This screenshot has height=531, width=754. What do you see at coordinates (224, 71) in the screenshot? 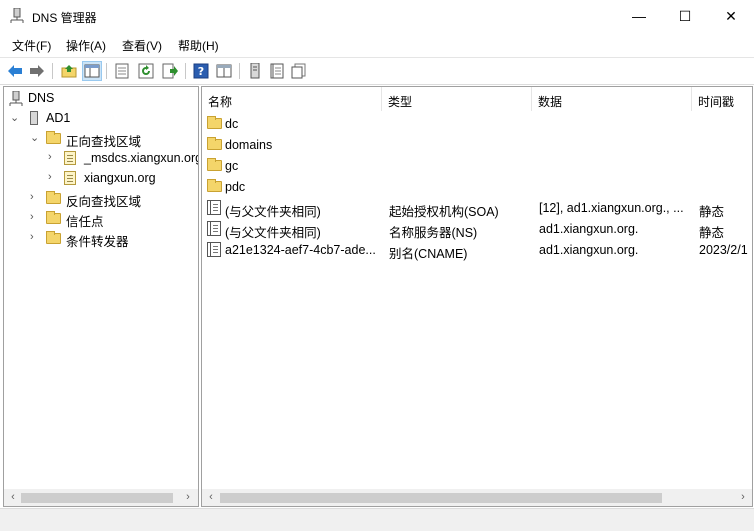
I see `view-icon` at bounding box center [224, 71].